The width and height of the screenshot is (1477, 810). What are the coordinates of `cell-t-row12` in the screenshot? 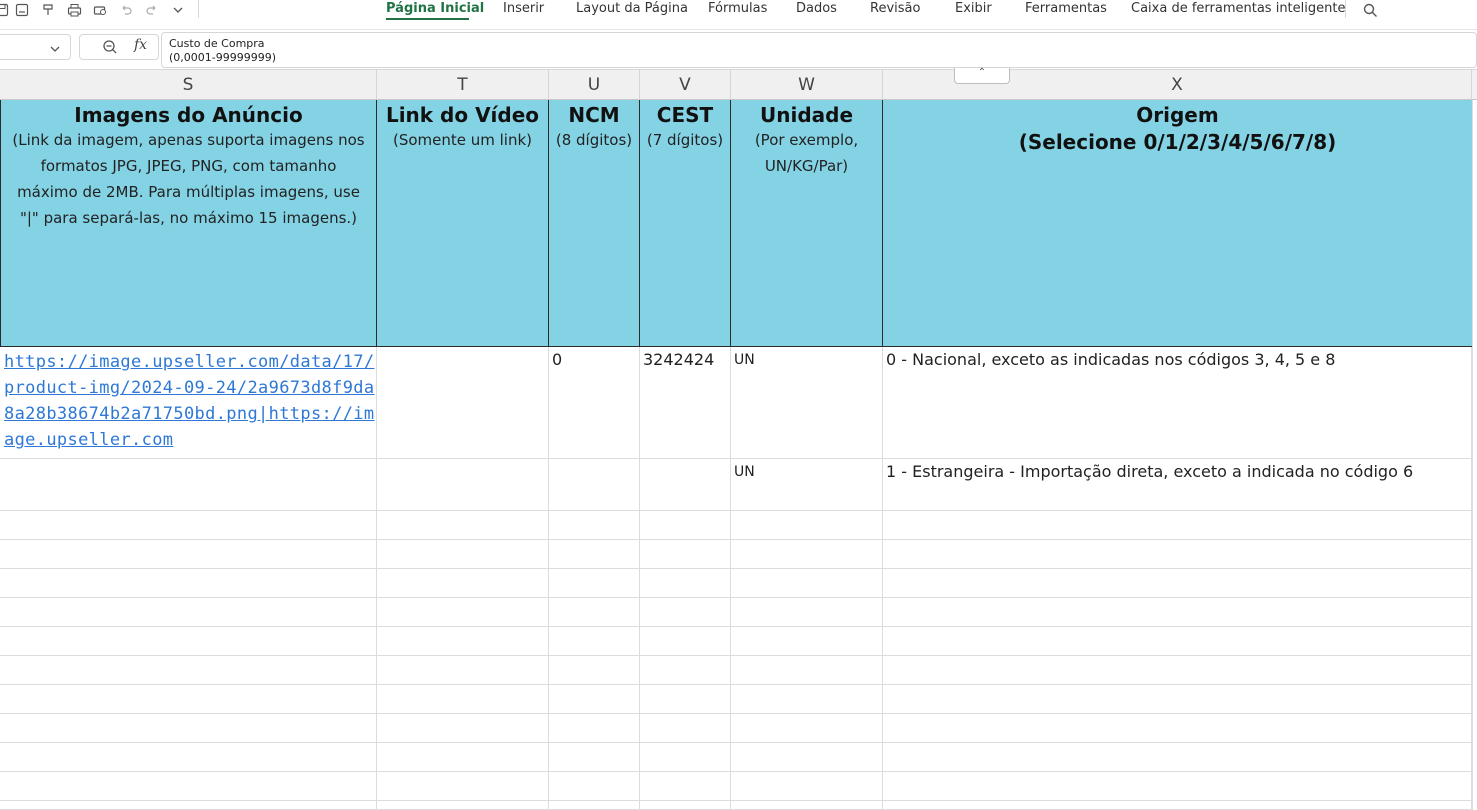 It's located at (463, 786).